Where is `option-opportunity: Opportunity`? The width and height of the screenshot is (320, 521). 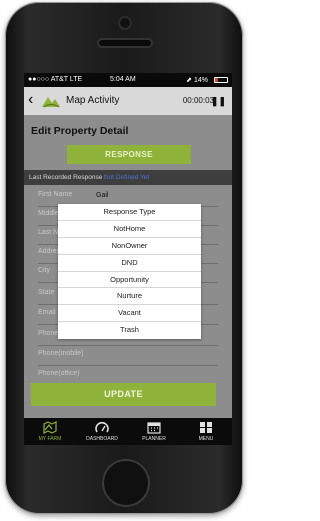
option-opportunity: Opportunity is located at coordinates (129, 280).